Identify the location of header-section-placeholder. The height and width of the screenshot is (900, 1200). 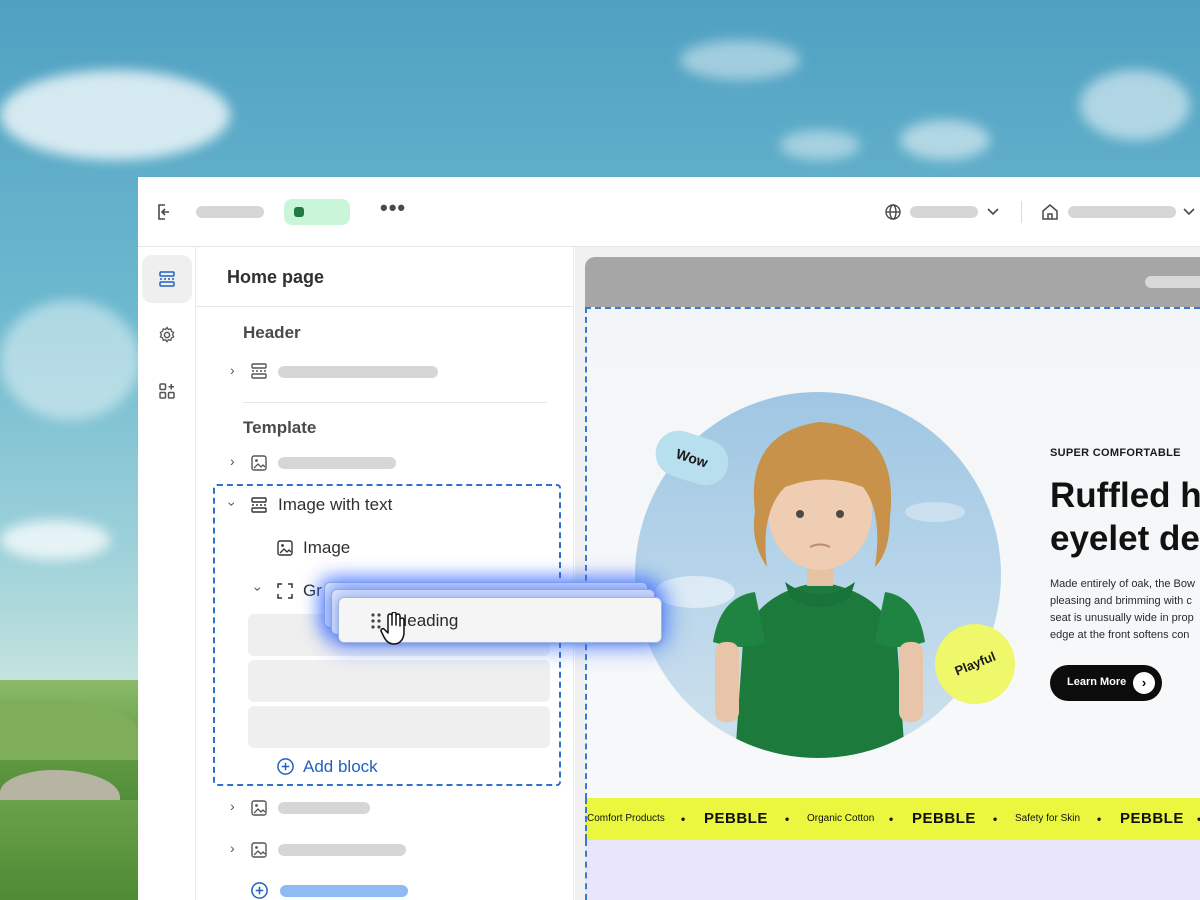
(358, 372).